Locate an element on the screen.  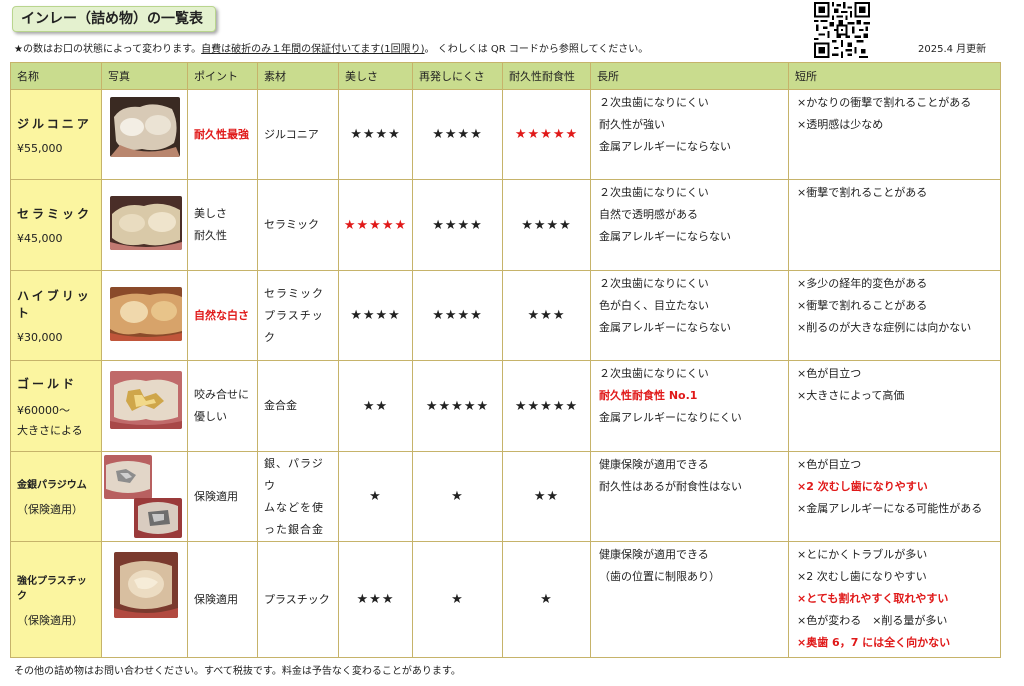
material-text: 銀、パラジウ is located at coordinates (294, 474).